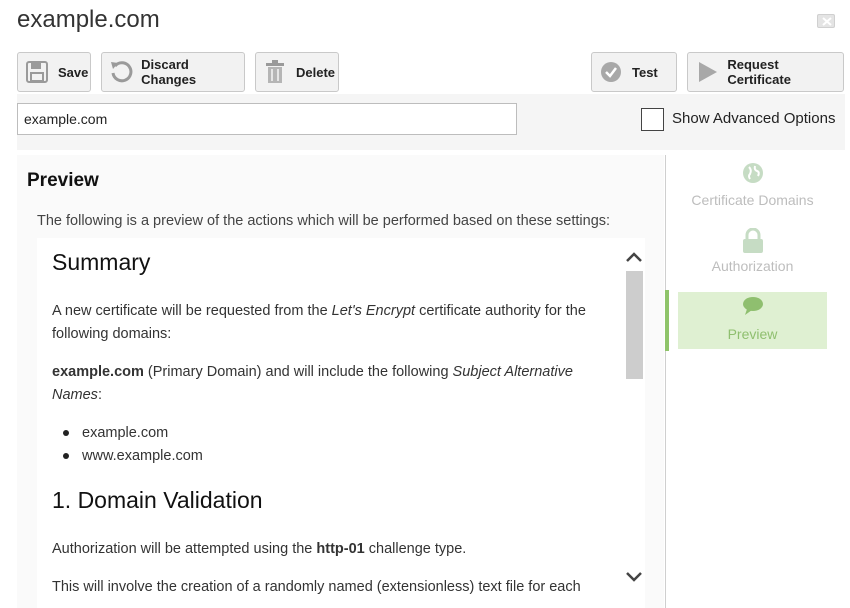 The width and height of the screenshot is (850, 608). What do you see at coordinates (267, 119) in the screenshot?
I see `certificate-name-input` at bounding box center [267, 119].